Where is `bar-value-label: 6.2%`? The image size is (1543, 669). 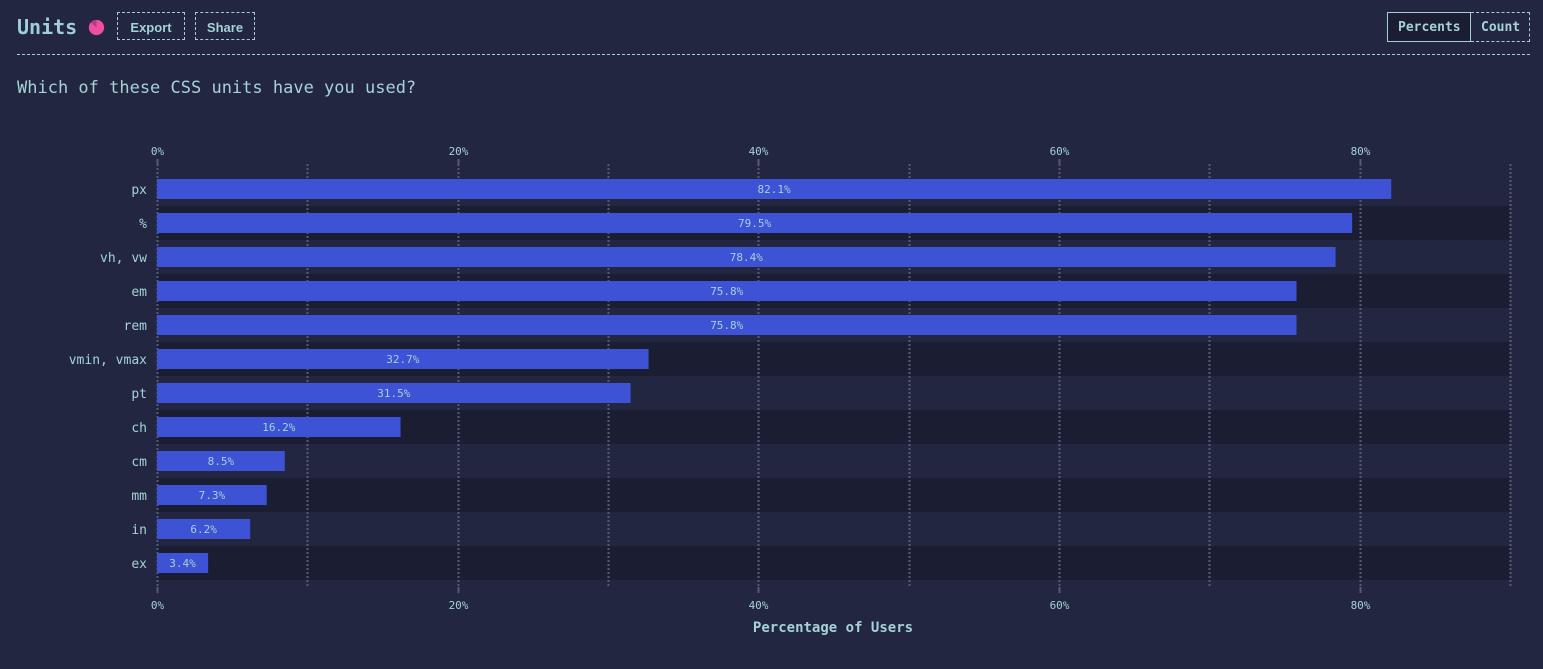
bar-value-label: 6.2% is located at coordinates (203, 529).